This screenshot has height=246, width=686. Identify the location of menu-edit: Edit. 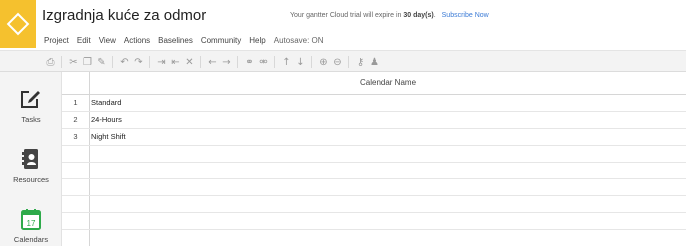
(84, 42).